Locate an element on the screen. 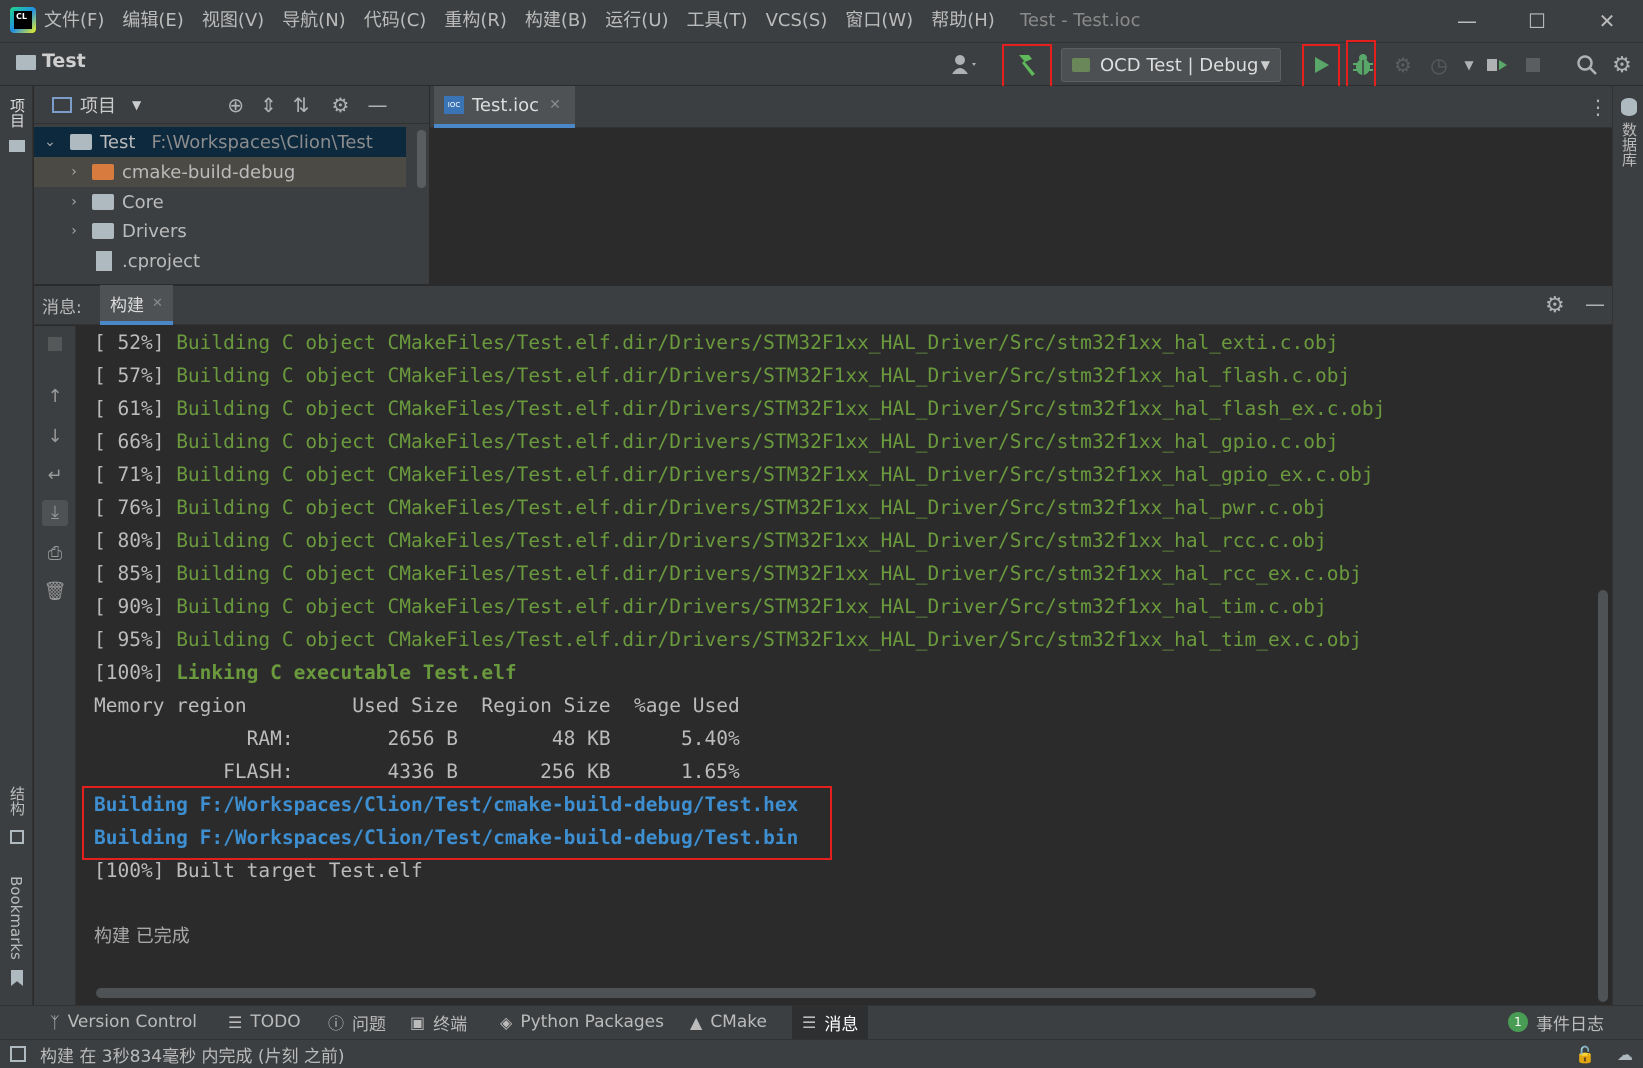 The height and width of the screenshot is (1068, 1643). menu-code: 代码(C) is located at coordinates (395, 21).